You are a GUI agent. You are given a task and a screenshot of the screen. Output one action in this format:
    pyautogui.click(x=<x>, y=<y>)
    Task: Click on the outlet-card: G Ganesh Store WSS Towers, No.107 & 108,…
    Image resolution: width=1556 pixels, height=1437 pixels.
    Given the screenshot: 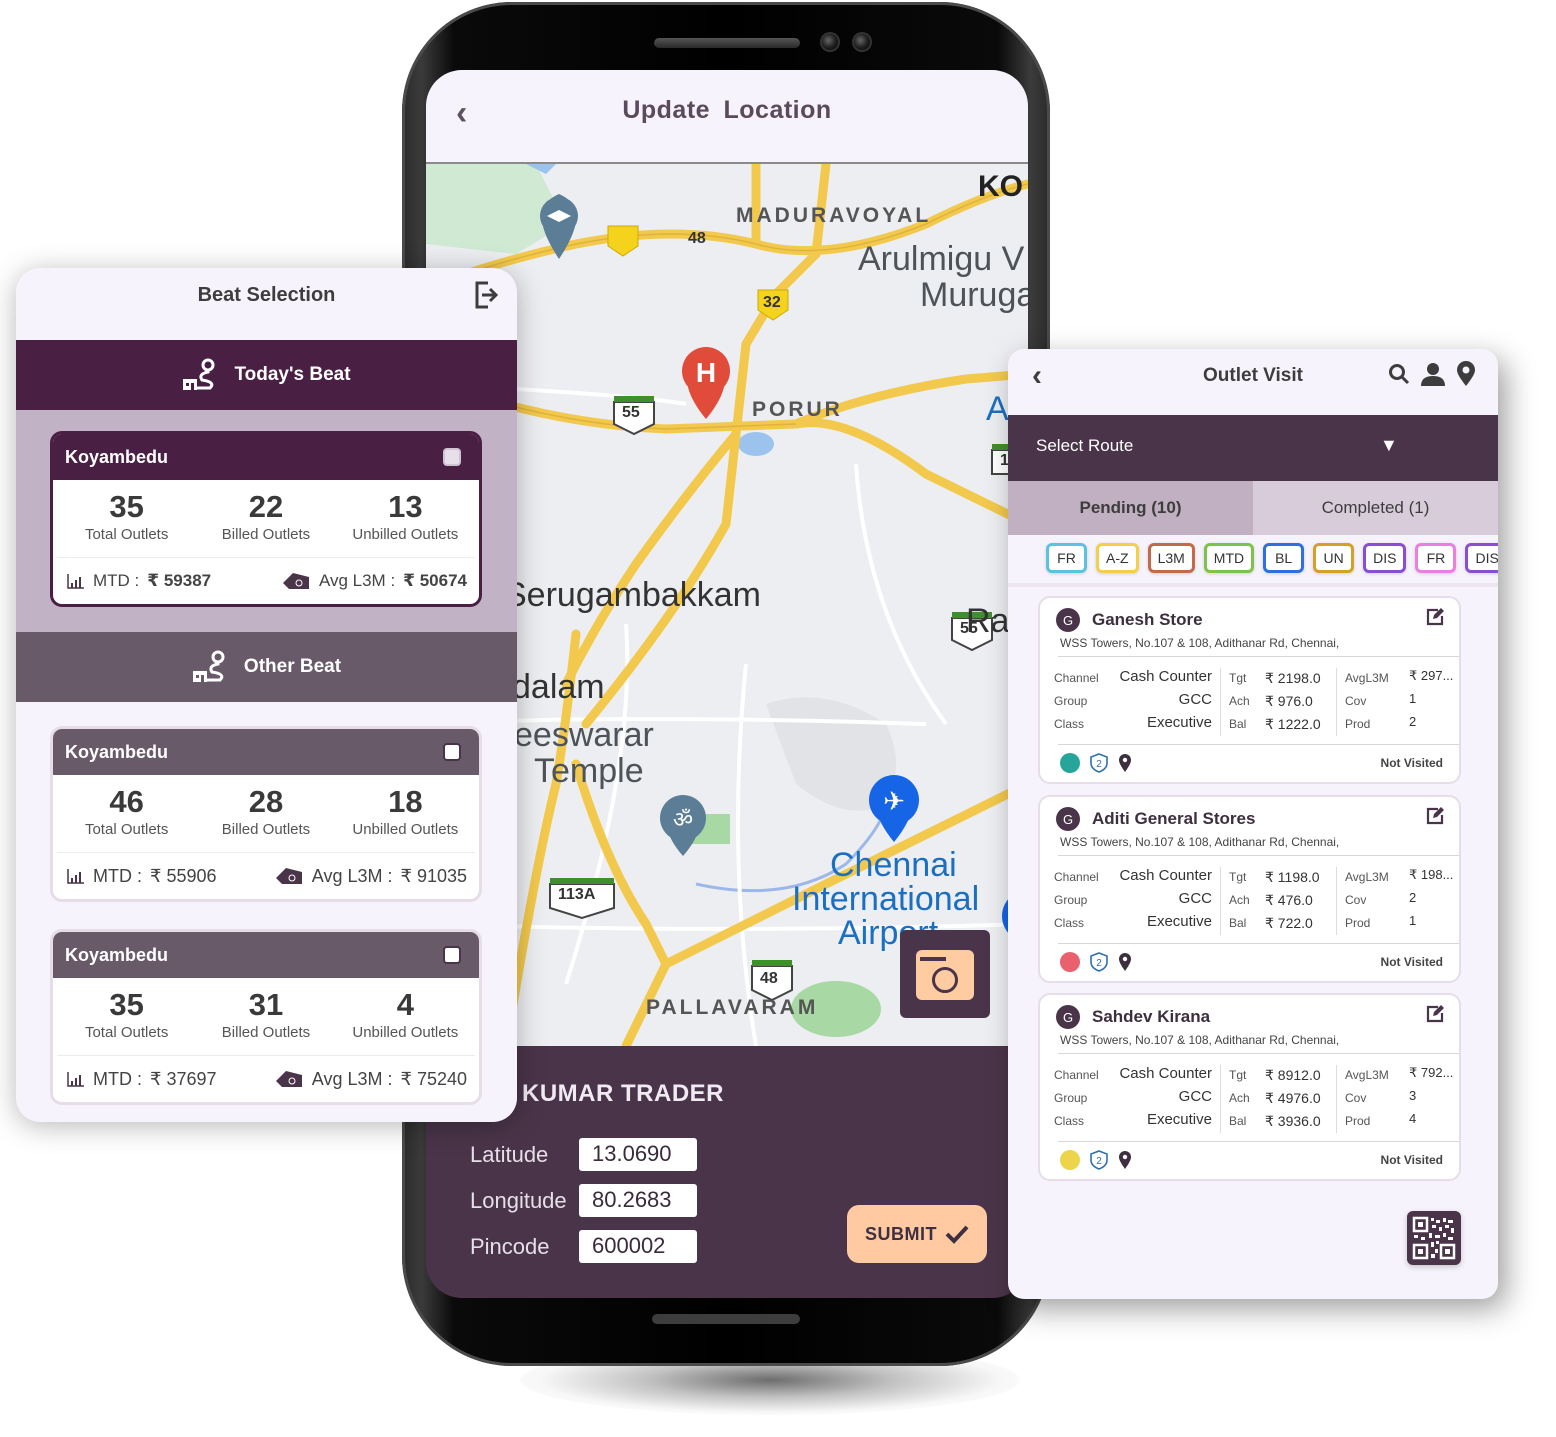 What is the action you would take?
    pyautogui.click(x=1249, y=690)
    